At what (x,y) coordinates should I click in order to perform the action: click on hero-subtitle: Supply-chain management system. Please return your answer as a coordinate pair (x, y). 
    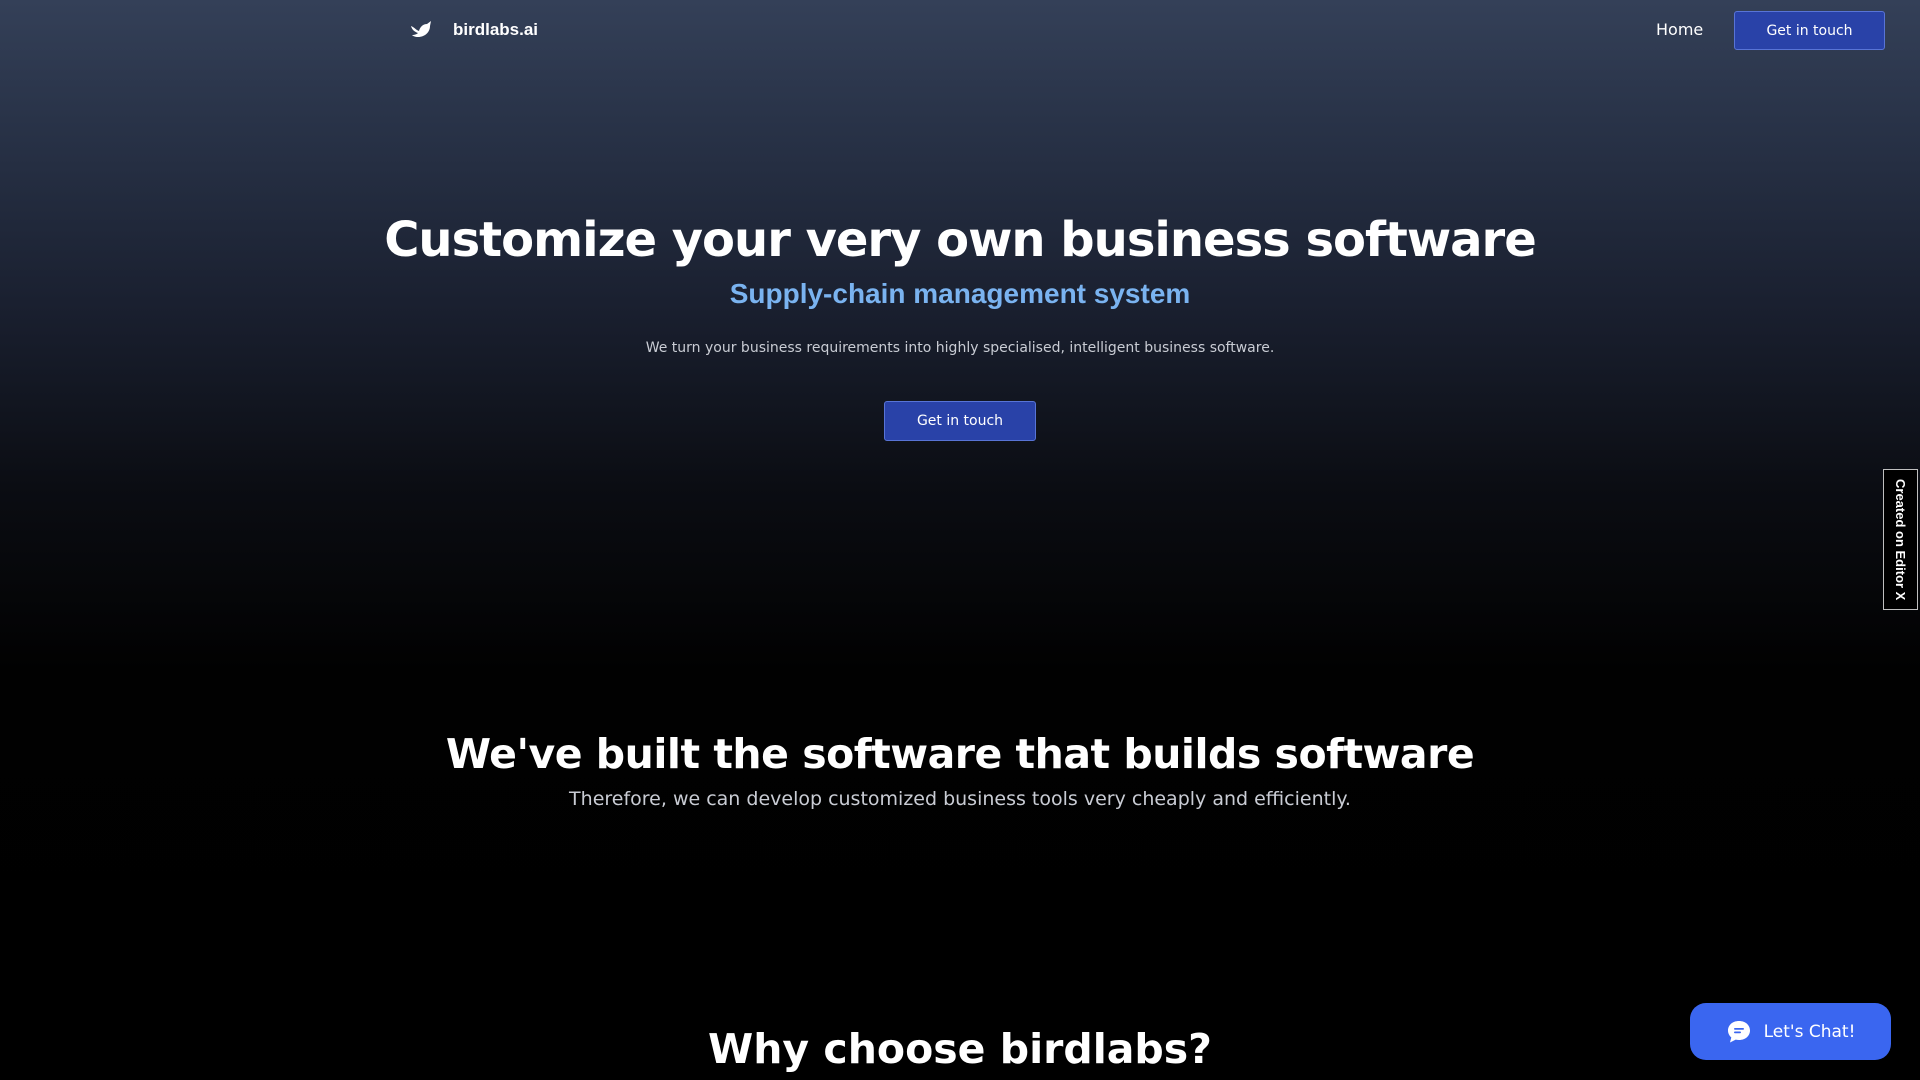
    Looking at the image, I should click on (960, 293).